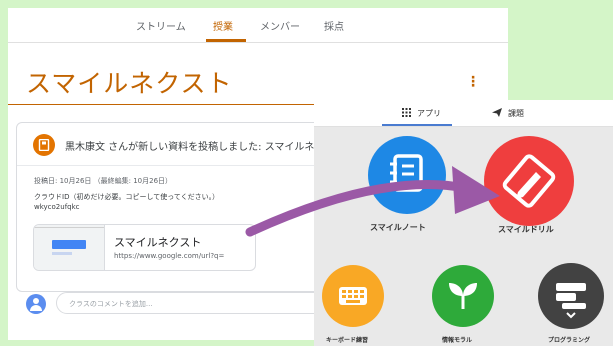 This screenshot has width=613, height=346. I want to click on app-keyboard-practice: キーボード練習, so click(351, 305).